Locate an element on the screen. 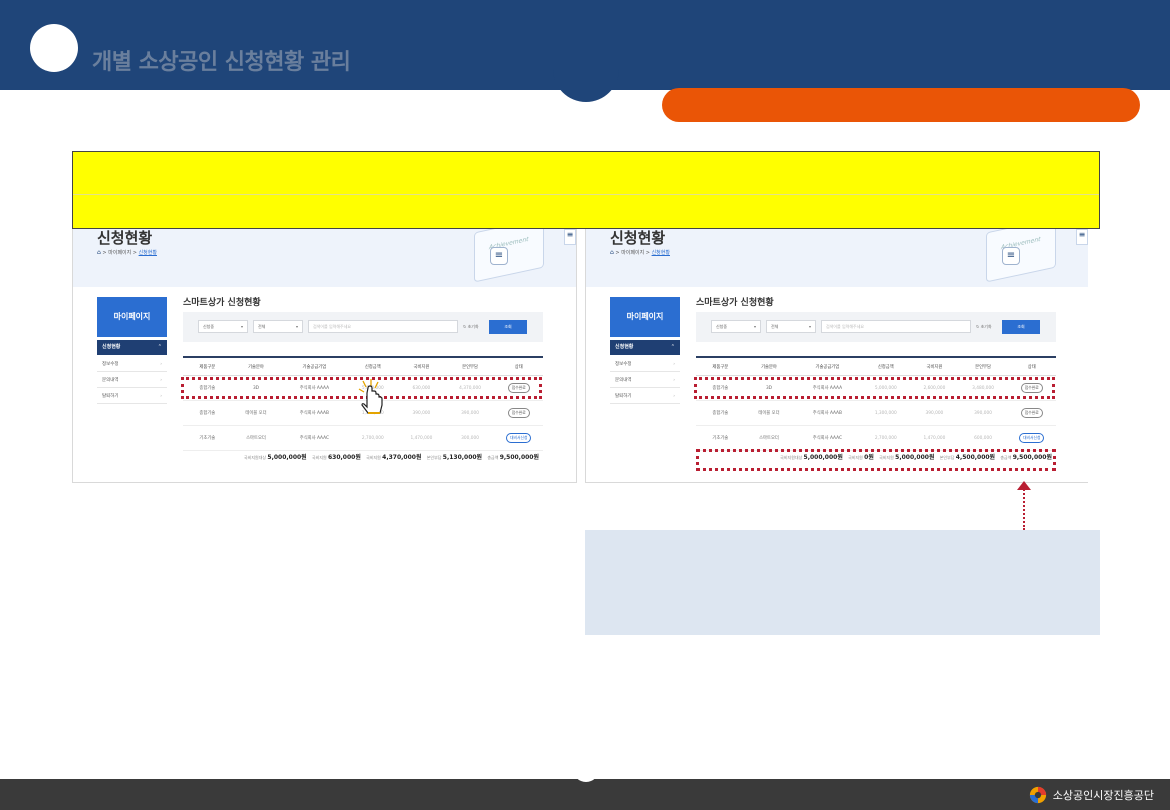 This screenshot has width=1170, height=810. orange-label-bar is located at coordinates (901, 105).